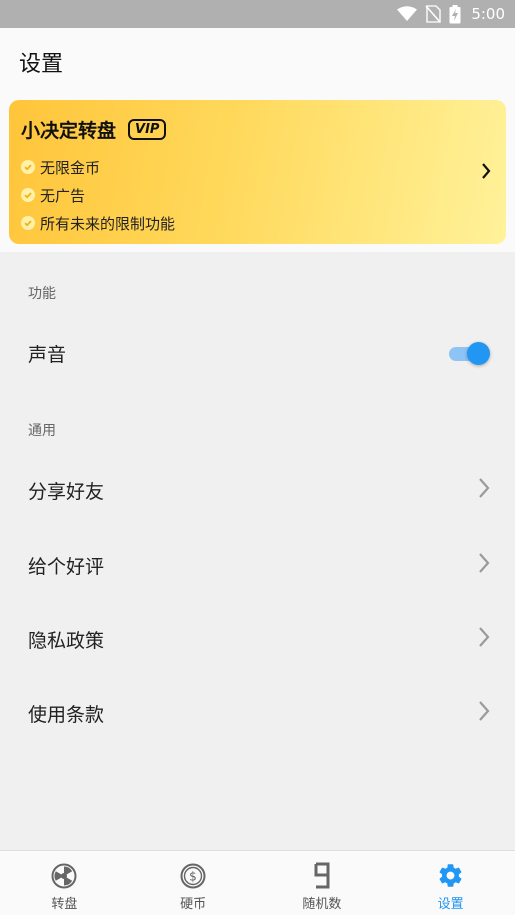 This screenshot has width=515, height=915. Describe the element at coordinates (257, 61) in the screenshot. I see `app-header: 设置` at that location.